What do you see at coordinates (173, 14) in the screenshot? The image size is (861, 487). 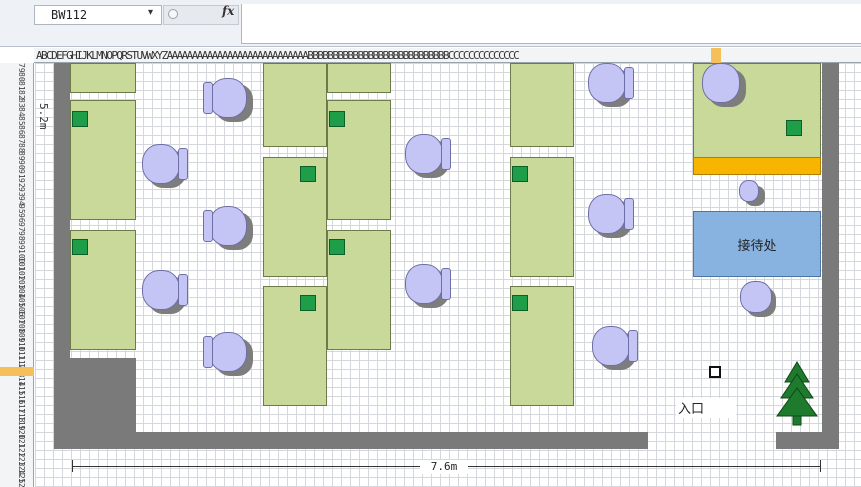 I see `formula-expand-handle` at bounding box center [173, 14].